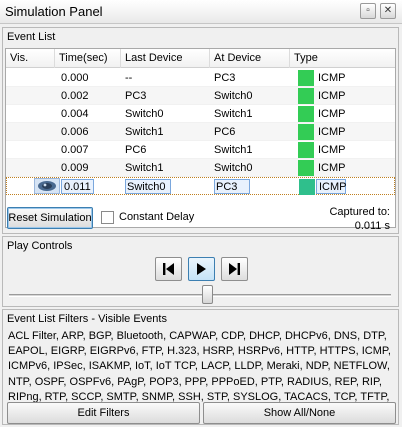 The height and width of the screenshot is (427, 402). I want to click on eye-icon, so click(47, 186).